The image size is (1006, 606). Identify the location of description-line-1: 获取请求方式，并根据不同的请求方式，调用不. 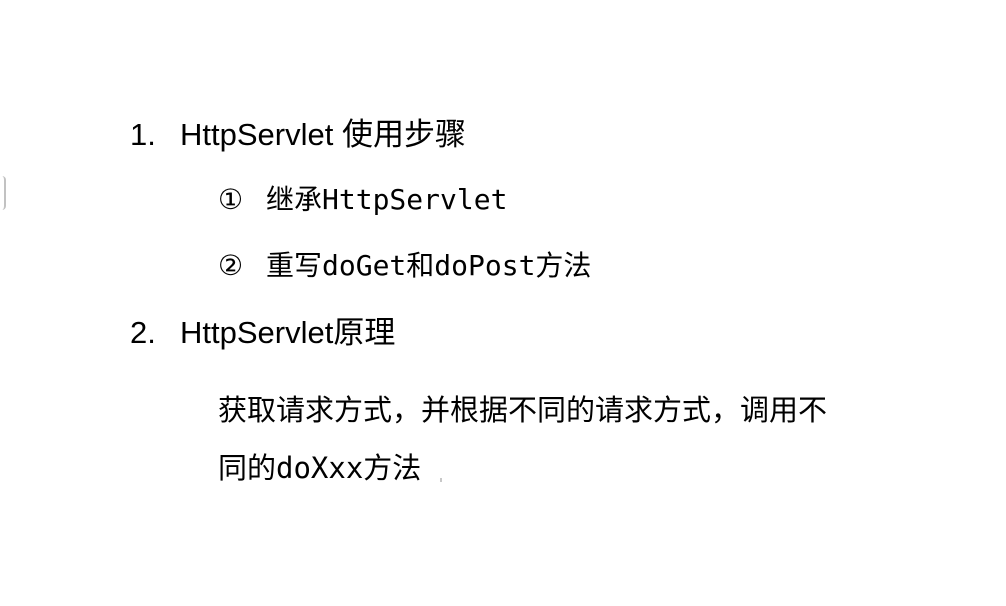
(523, 410).